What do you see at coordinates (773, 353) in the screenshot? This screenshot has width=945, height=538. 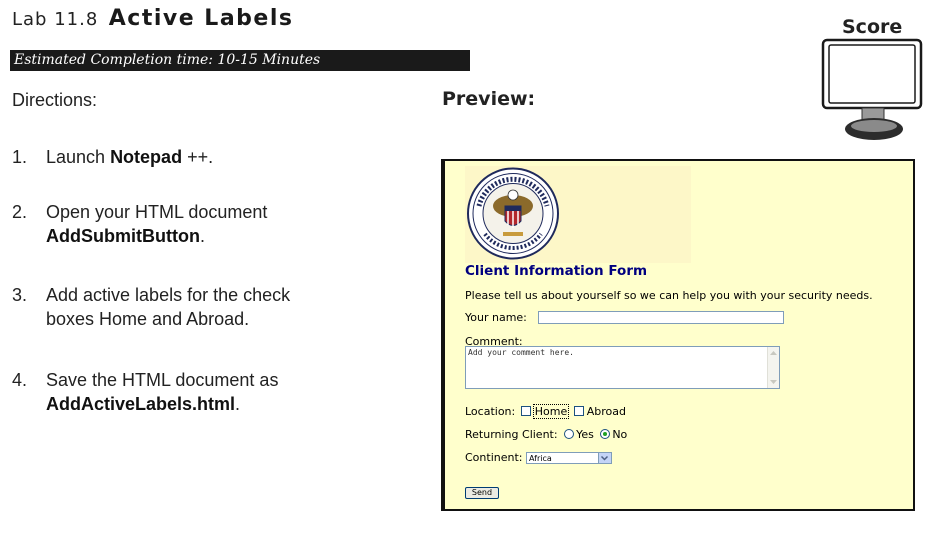 I see `scroll-up-icon` at bounding box center [773, 353].